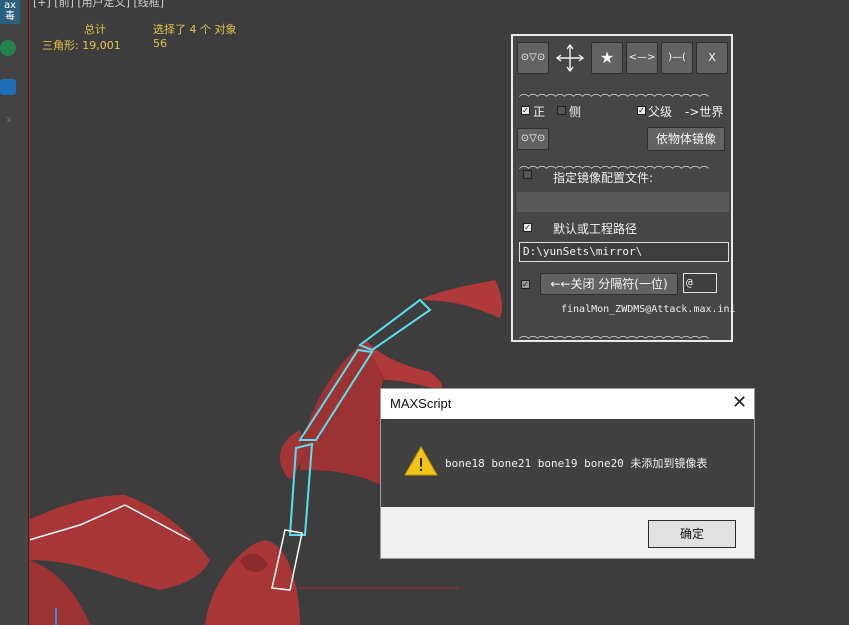  Describe the element at coordinates (677, 58) in the screenshot. I see `collapse-button: )—(` at that location.